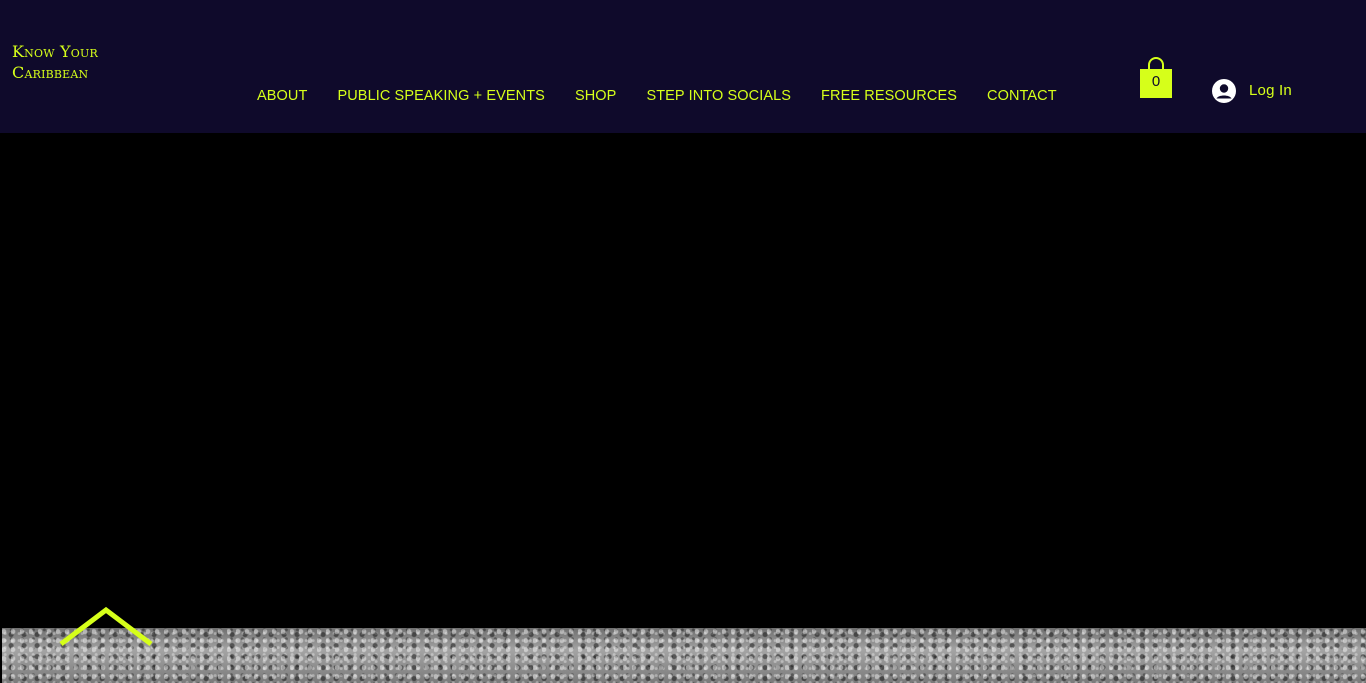  I want to click on nav-item-public-speaking-events: PUBLIC SPEAKING + EVENTS, so click(440, 96).